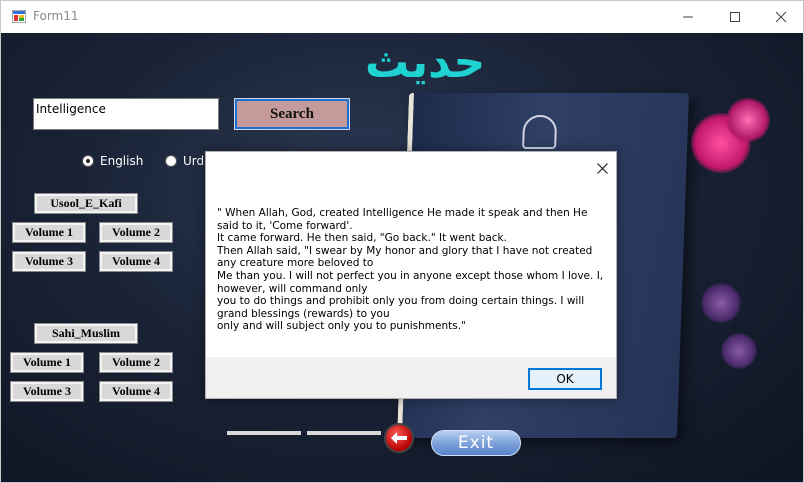 The width and height of the screenshot is (804, 483). Describe the element at coordinates (49, 261) in the screenshot. I see `usool-volume-3-button: Volume 3` at that location.